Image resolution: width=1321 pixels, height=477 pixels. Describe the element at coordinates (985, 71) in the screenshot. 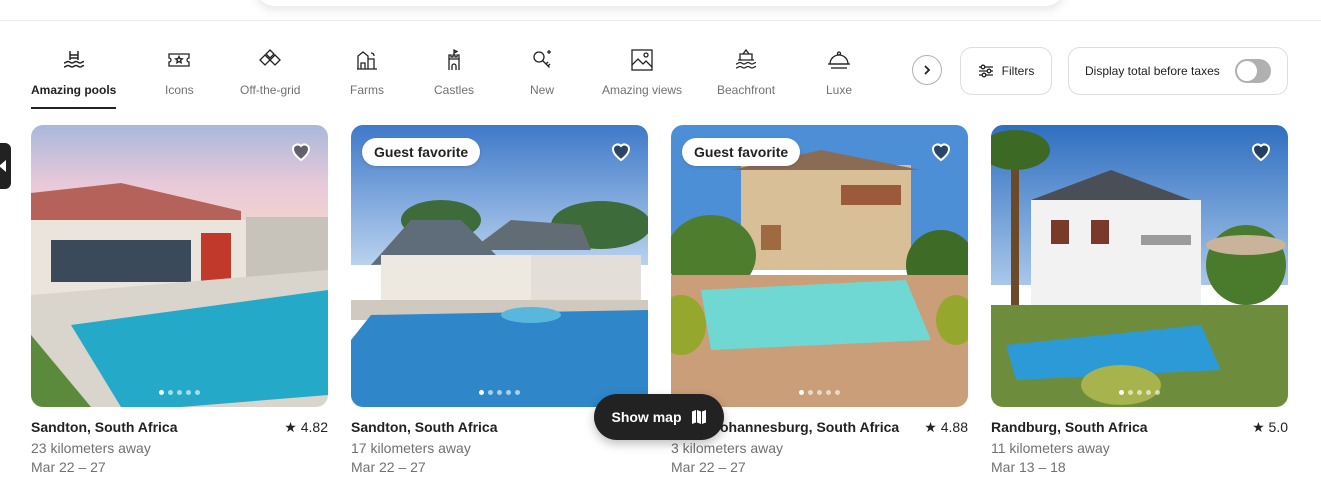

I see `sliders-icon` at that location.